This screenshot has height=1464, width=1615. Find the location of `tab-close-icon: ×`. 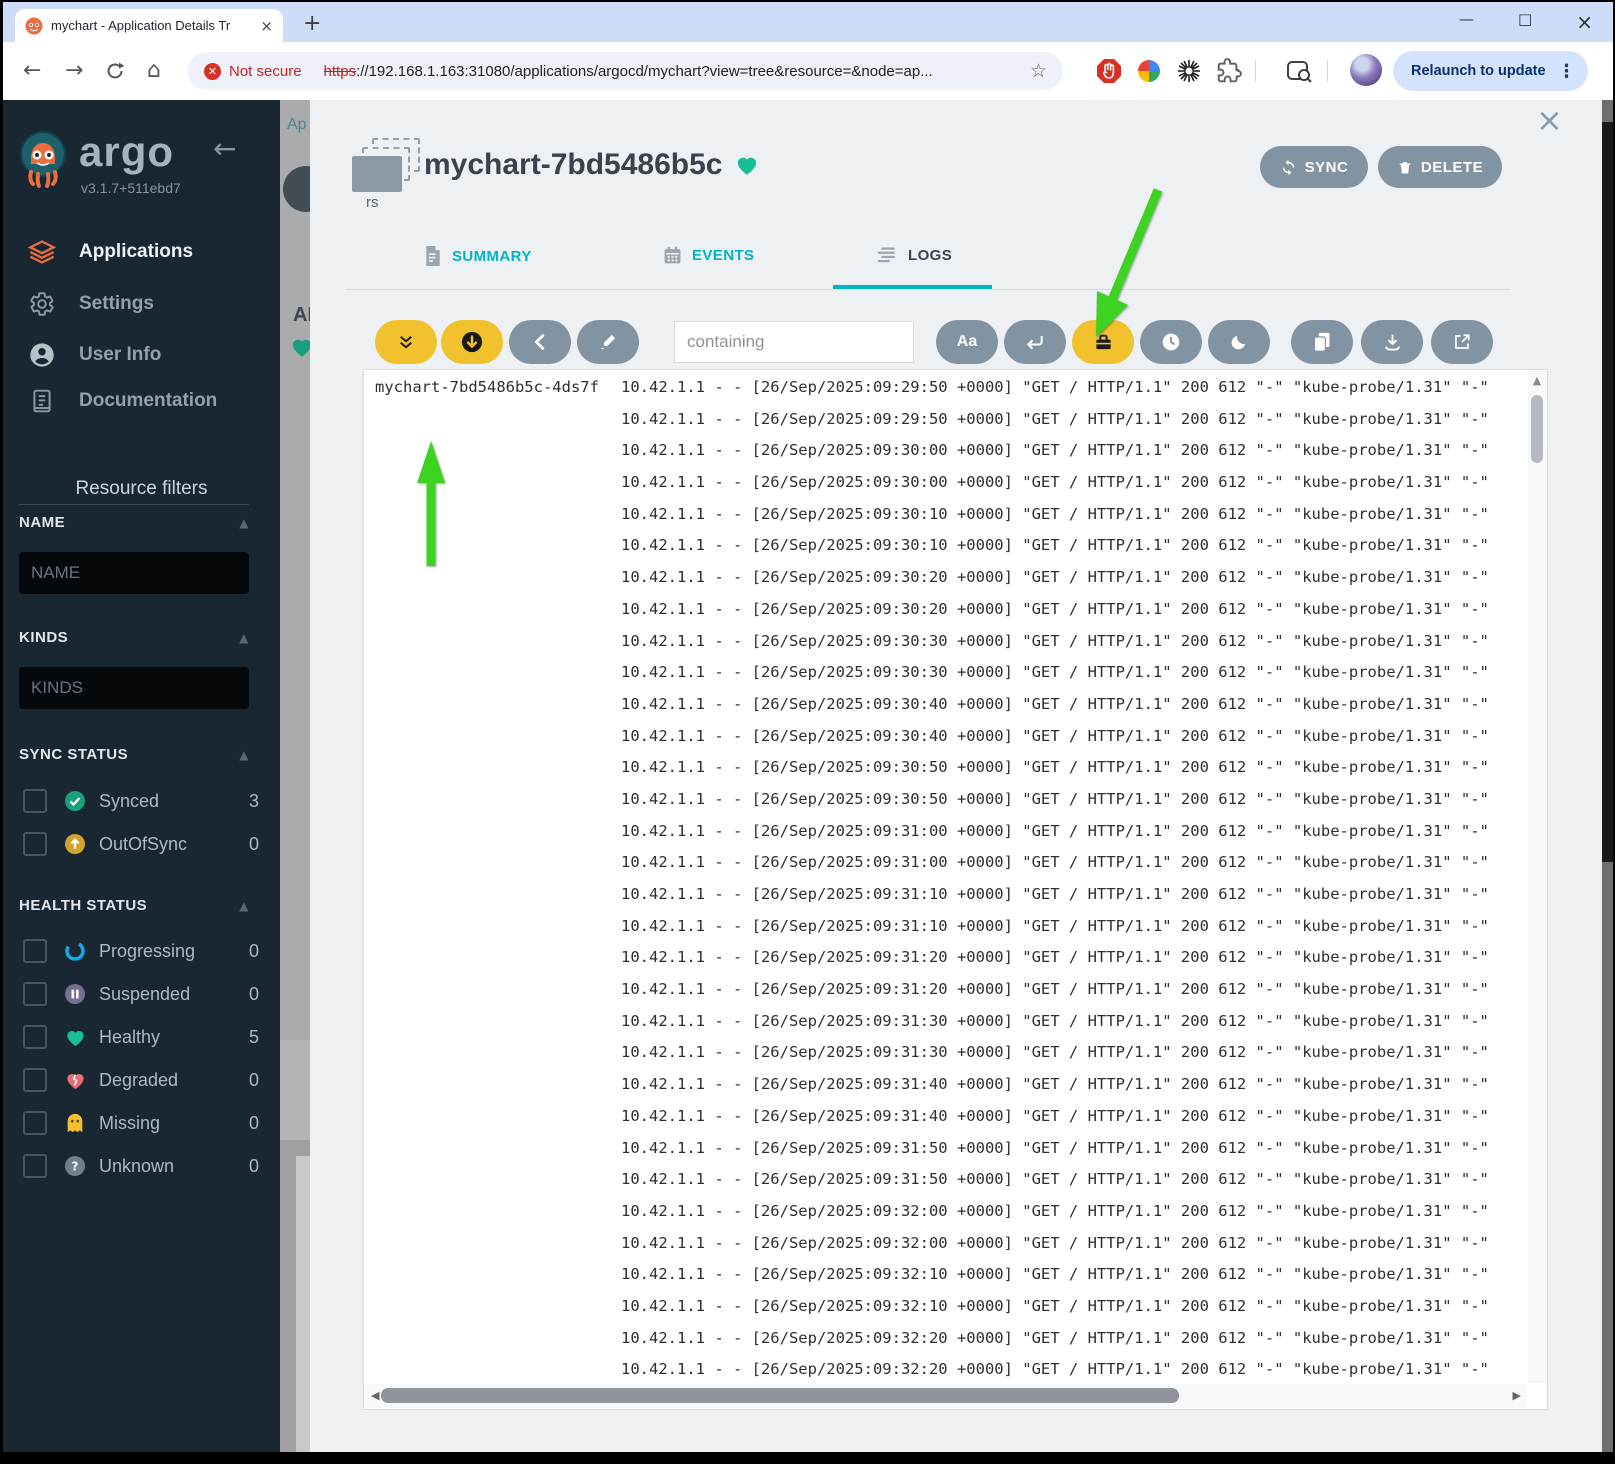

tab-close-icon: × is located at coordinates (266, 26).